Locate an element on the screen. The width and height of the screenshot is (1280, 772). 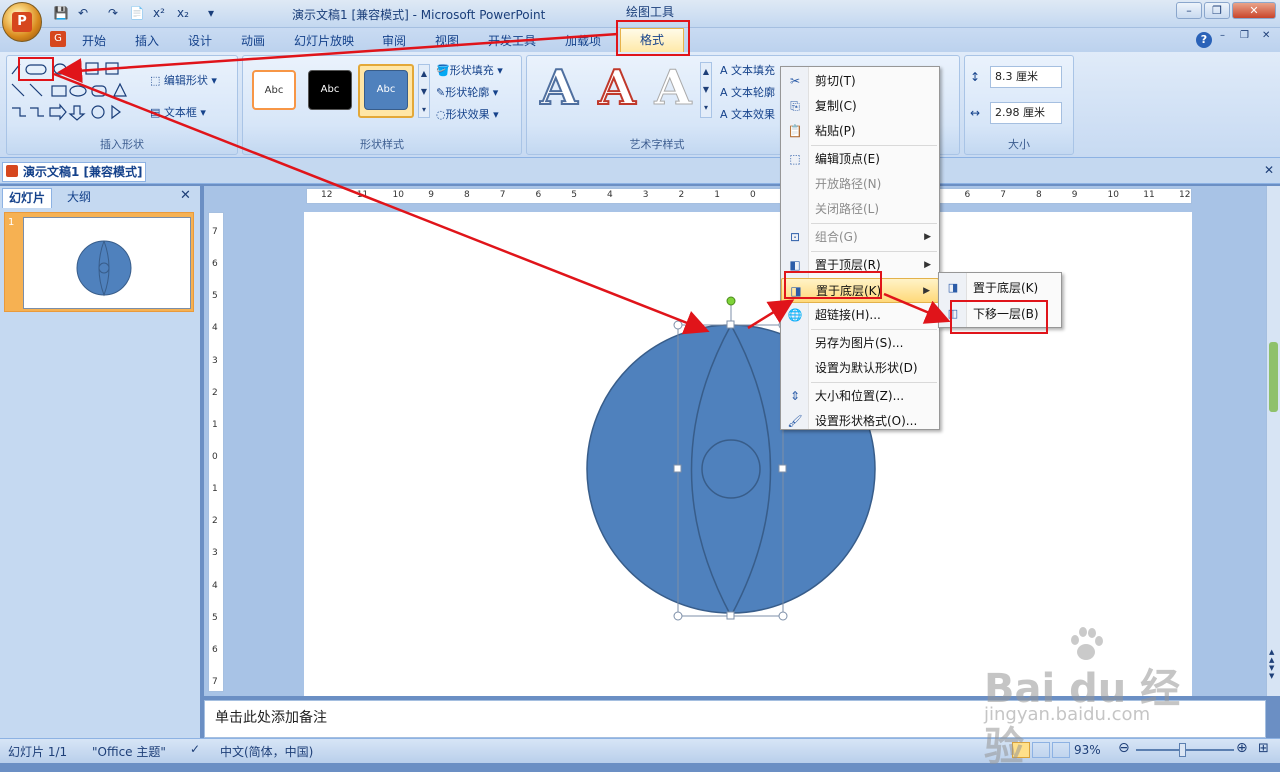
fit-window-icon: ⊞ is located at coordinates (1263, 748).